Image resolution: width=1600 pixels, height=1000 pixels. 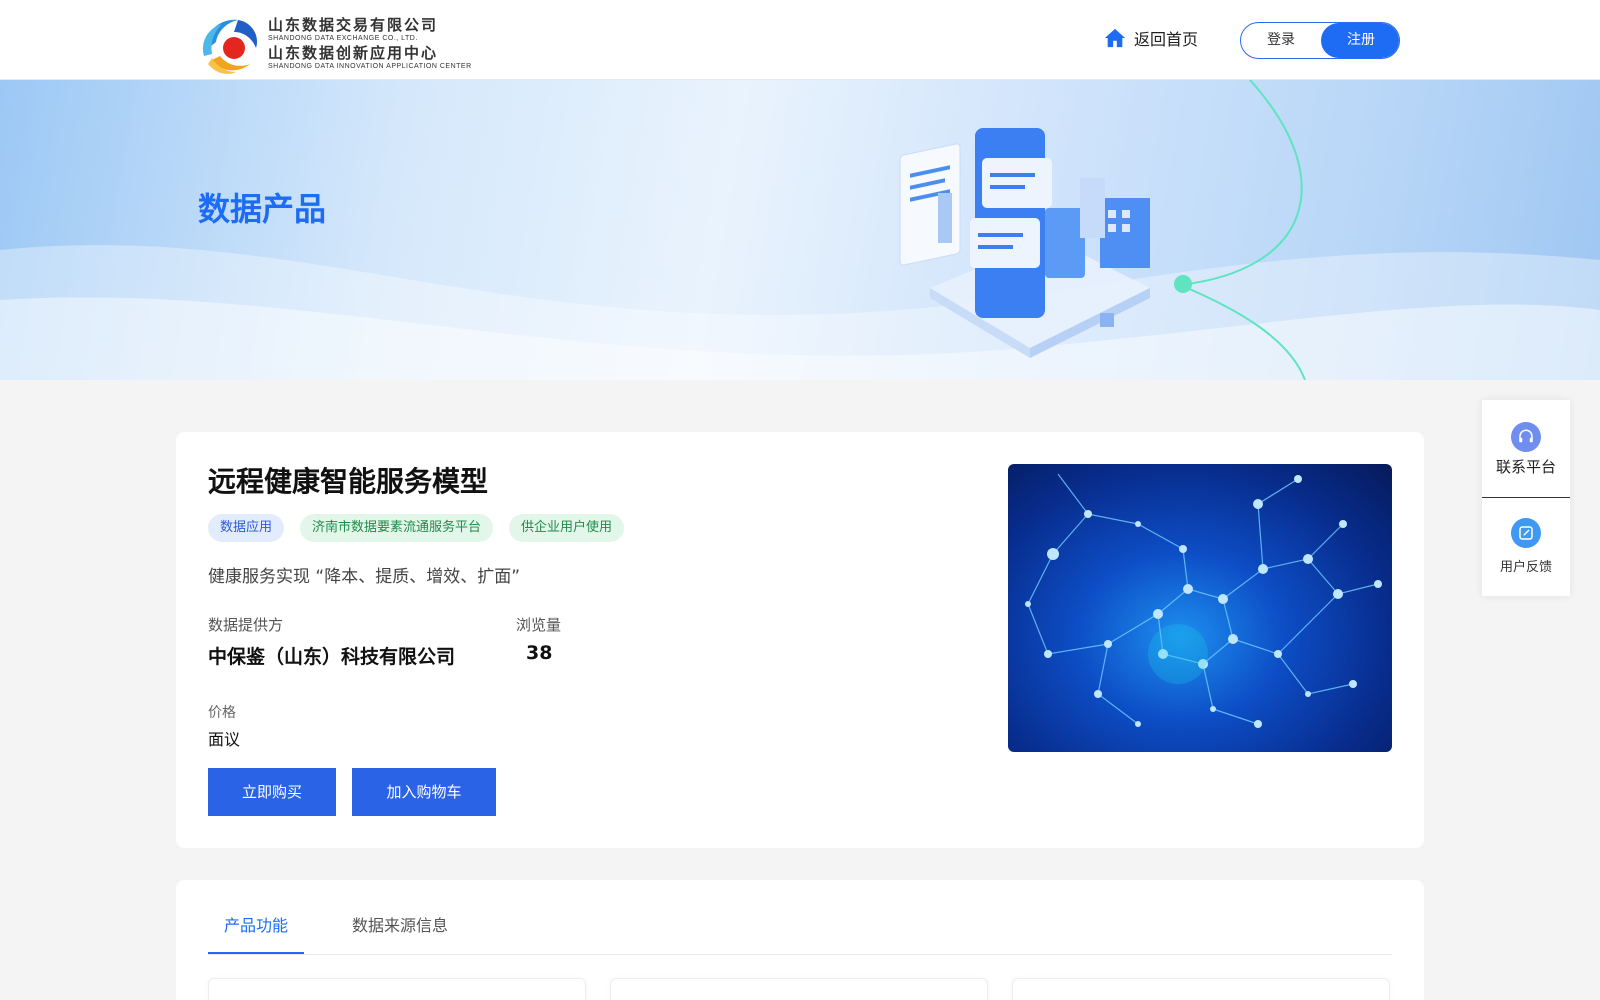 What do you see at coordinates (539, 625) in the screenshot?
I see `views-label: 浏览量` at bounding box center [539, 625].